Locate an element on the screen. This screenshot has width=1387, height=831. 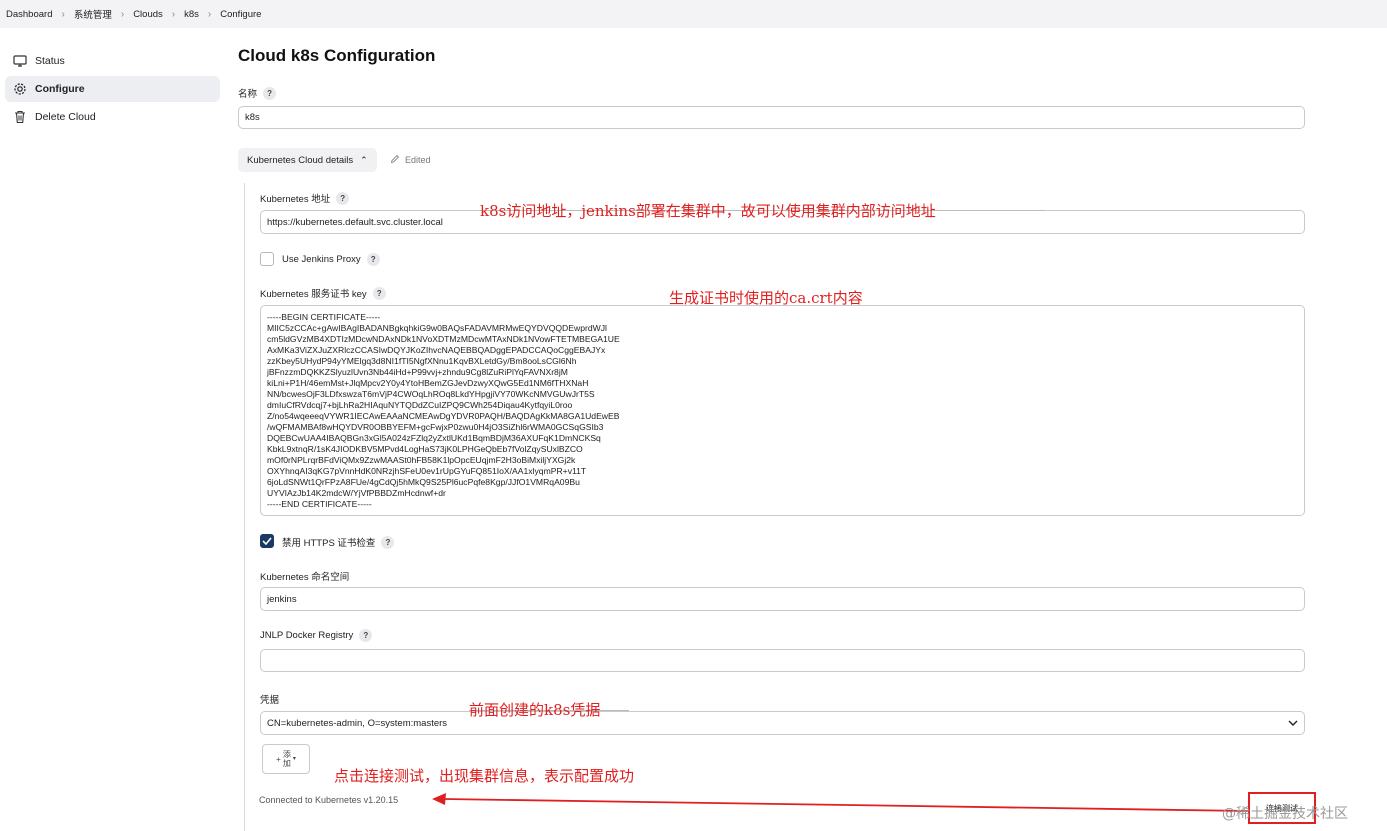
edited-indicator: Edited is located at coordinates (410, 160).